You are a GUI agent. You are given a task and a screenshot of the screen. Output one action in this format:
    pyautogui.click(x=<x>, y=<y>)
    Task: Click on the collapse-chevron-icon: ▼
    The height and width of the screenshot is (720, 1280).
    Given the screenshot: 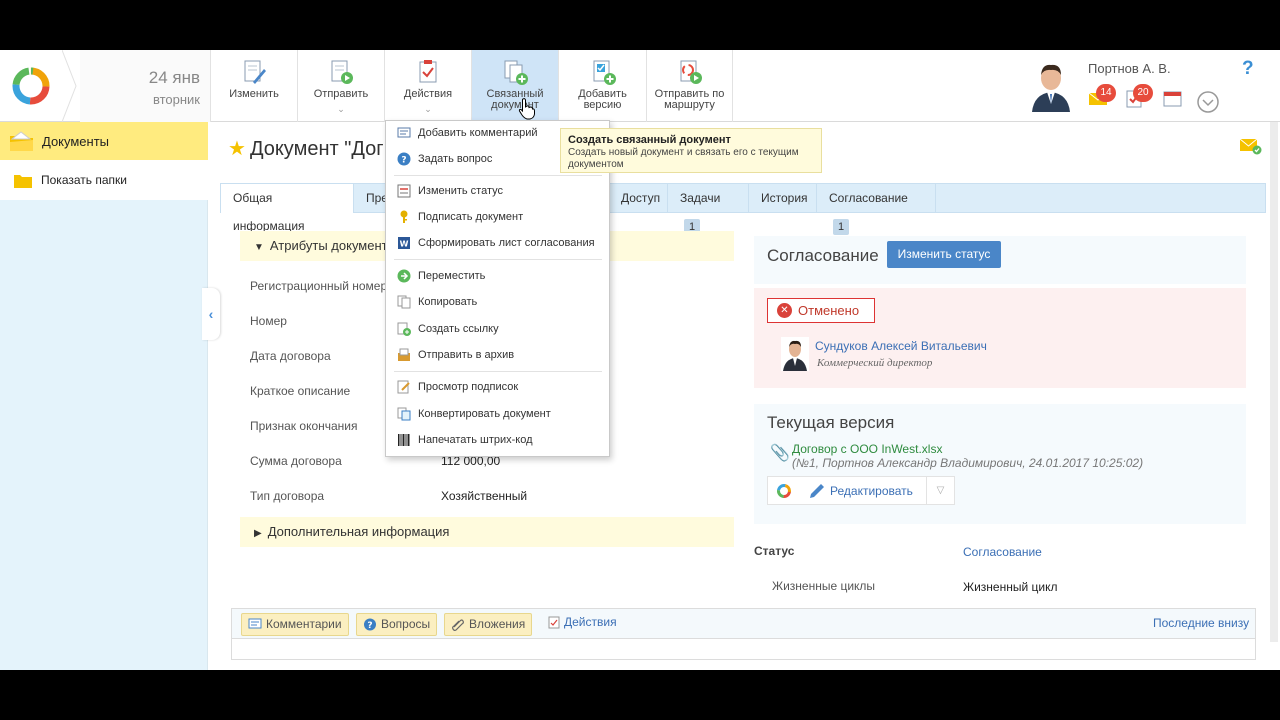 What is the action you would take?
    pyautogui.click(x=259, y=247)
    